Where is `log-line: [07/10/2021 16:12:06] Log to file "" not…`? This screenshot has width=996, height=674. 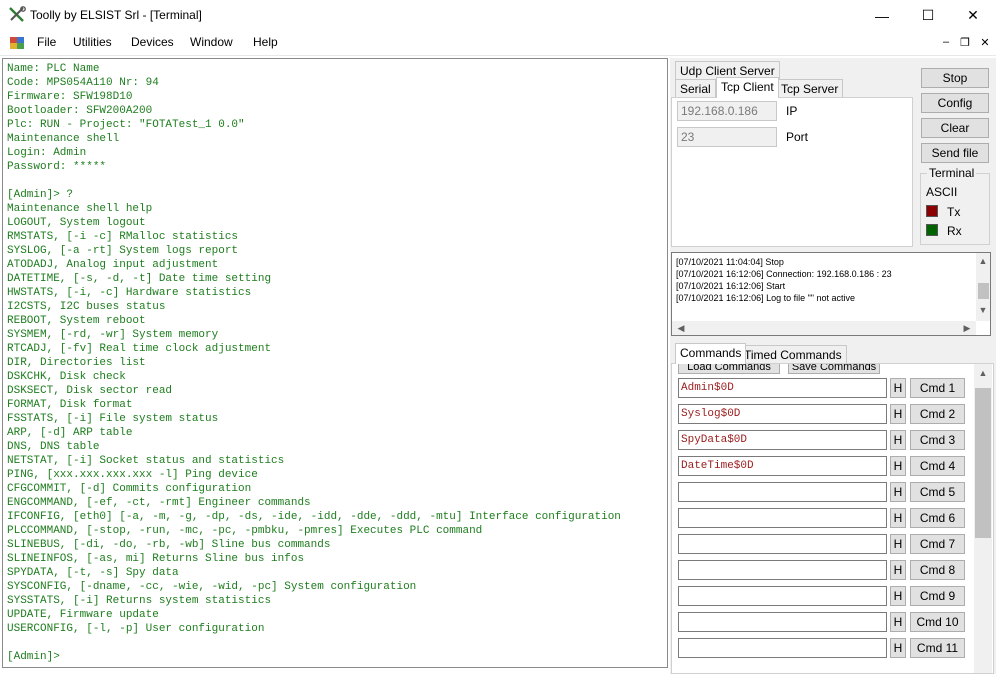
log-line: [07/10/2021 16:12:06] Log to file "" not… is located at coordinates (766, 298).